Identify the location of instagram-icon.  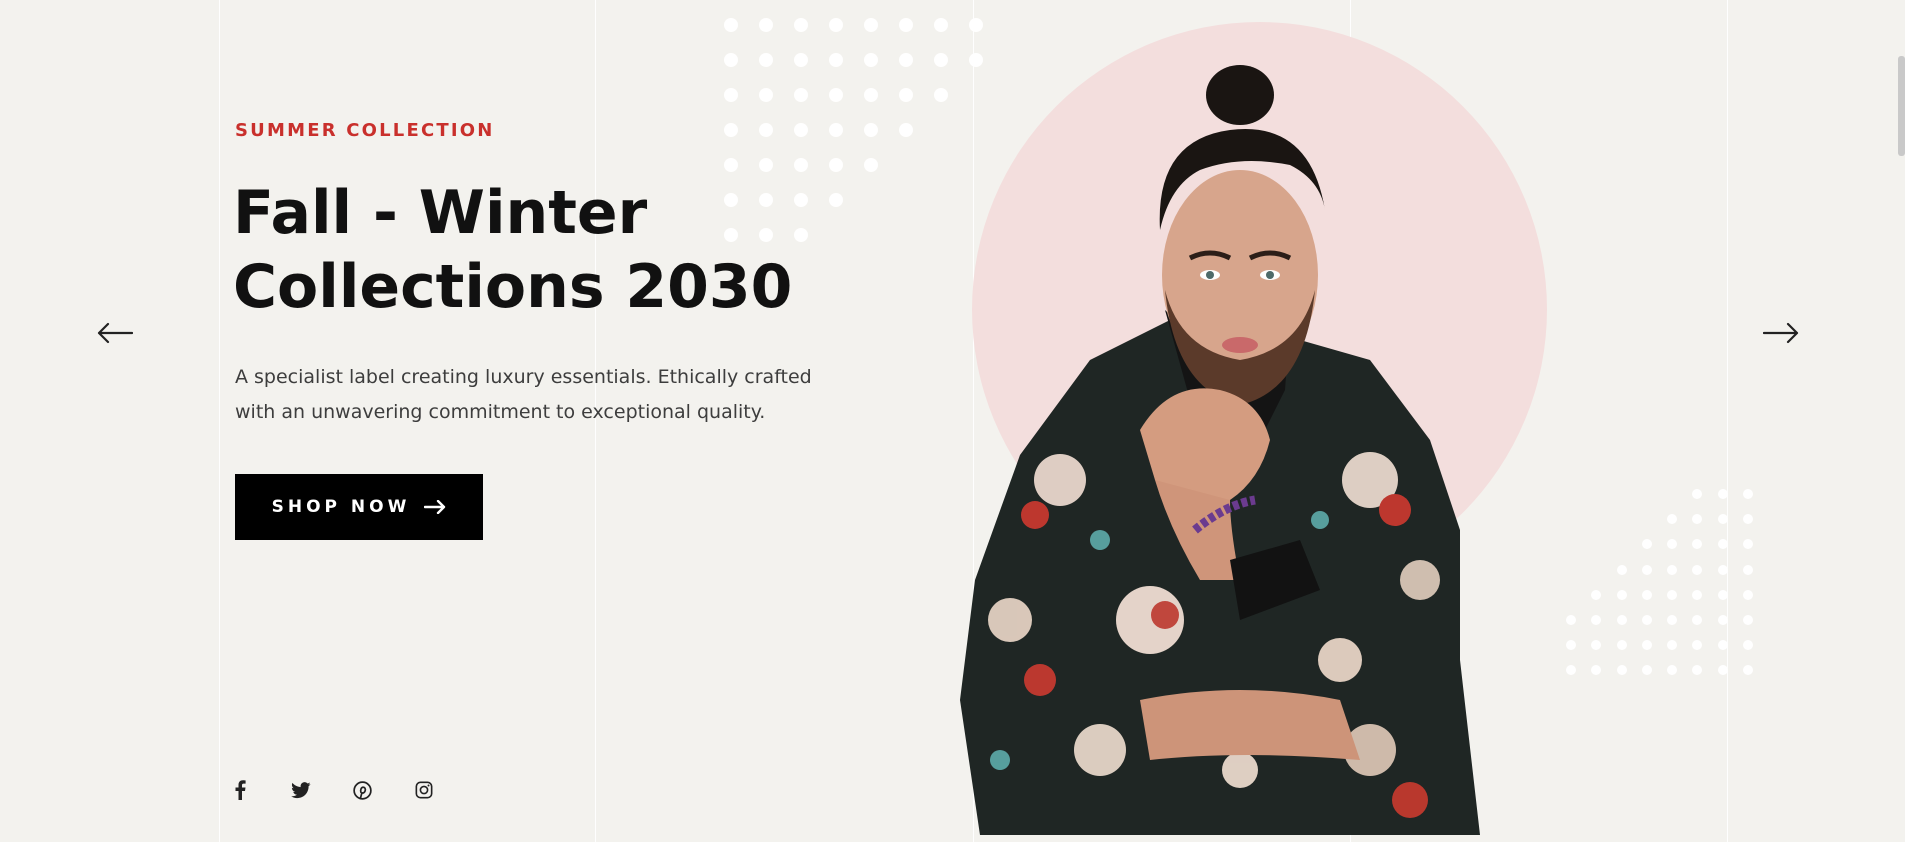
(424, 790).